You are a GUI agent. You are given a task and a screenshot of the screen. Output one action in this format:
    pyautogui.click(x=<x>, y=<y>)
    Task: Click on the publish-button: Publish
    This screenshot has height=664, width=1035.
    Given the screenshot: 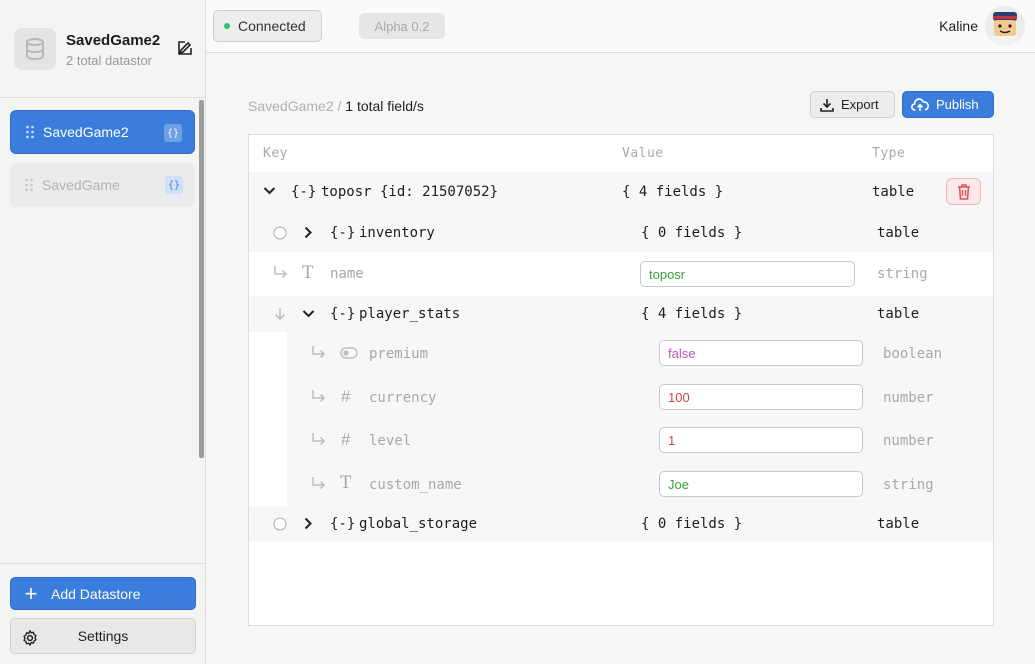 What is the action you would take?
    pyautogui.click(x=948, y=104)
    